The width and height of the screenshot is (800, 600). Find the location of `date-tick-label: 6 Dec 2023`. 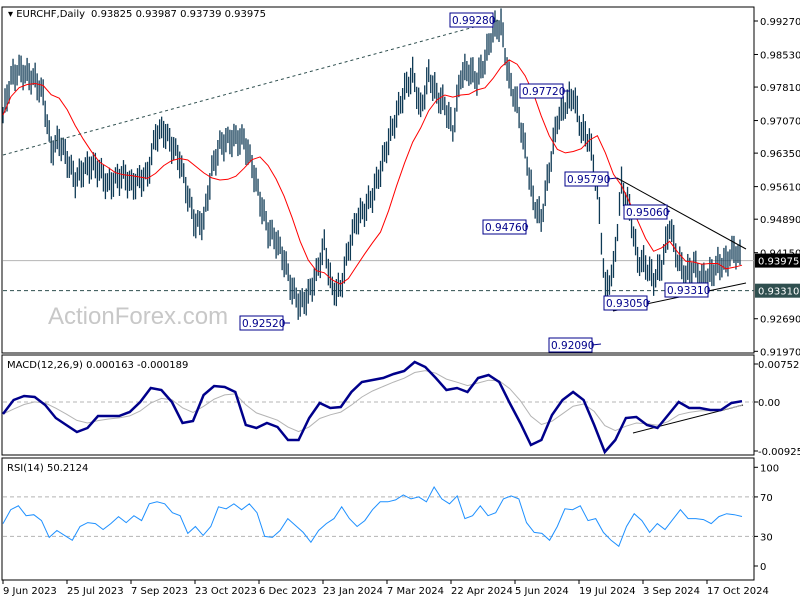

date-tick-label: 6 Dec 2023 is located at coordinates (288, 591).